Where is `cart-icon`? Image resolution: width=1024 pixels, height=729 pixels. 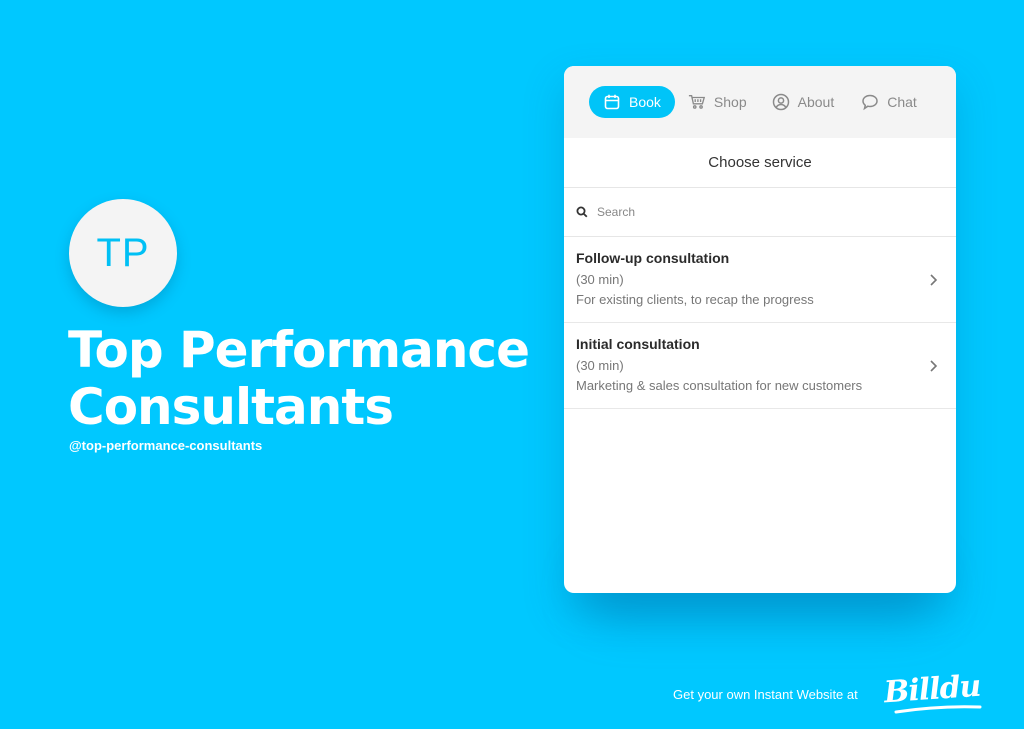 cart-icon is located at coordinates (697, 102).